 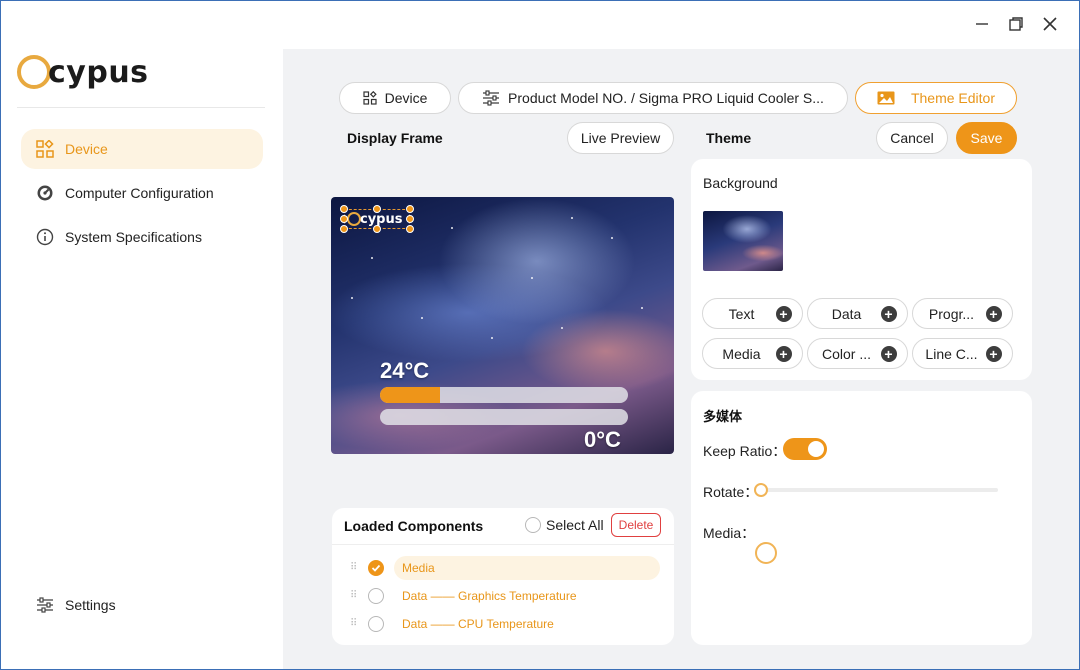 I want to click on delete-button: Delete, so click(x=636, y=525).